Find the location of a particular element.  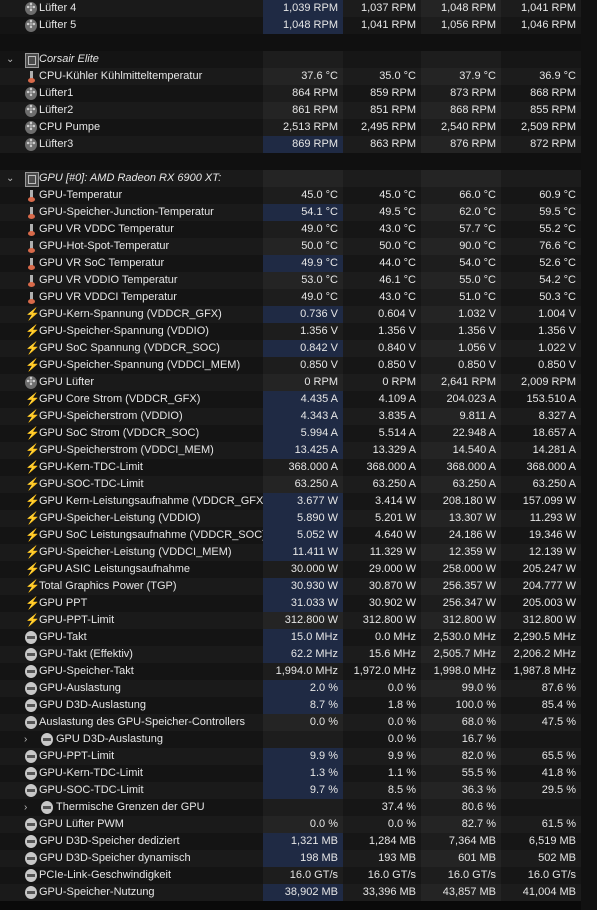

current-value-cell: 3.677 W is located at coordinates (303, 501).